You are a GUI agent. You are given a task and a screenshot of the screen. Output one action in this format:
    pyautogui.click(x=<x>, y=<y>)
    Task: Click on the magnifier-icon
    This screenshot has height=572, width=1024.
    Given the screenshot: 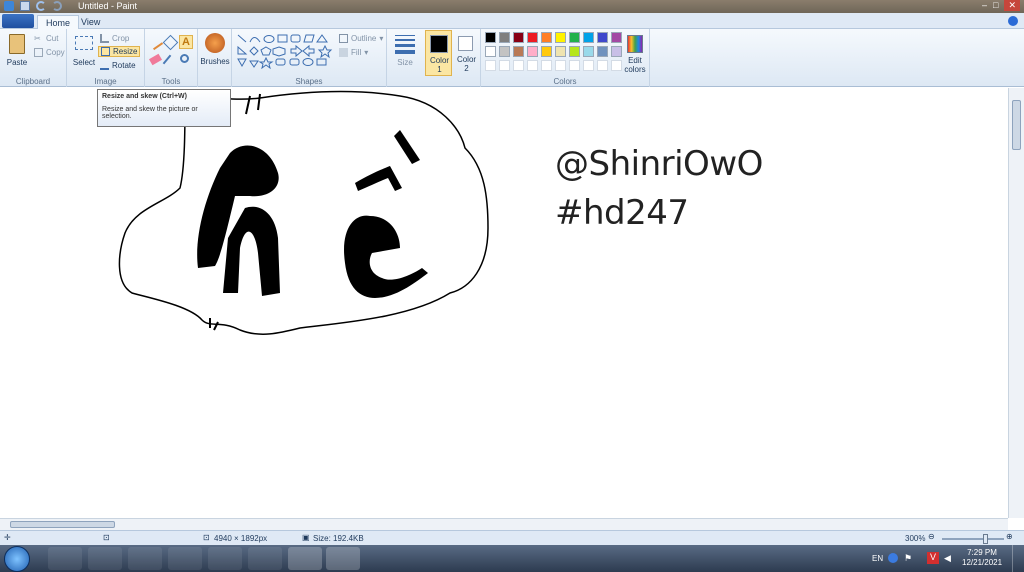 What is the action you would take?
    pyautogui.click(x=184, y=58)
    